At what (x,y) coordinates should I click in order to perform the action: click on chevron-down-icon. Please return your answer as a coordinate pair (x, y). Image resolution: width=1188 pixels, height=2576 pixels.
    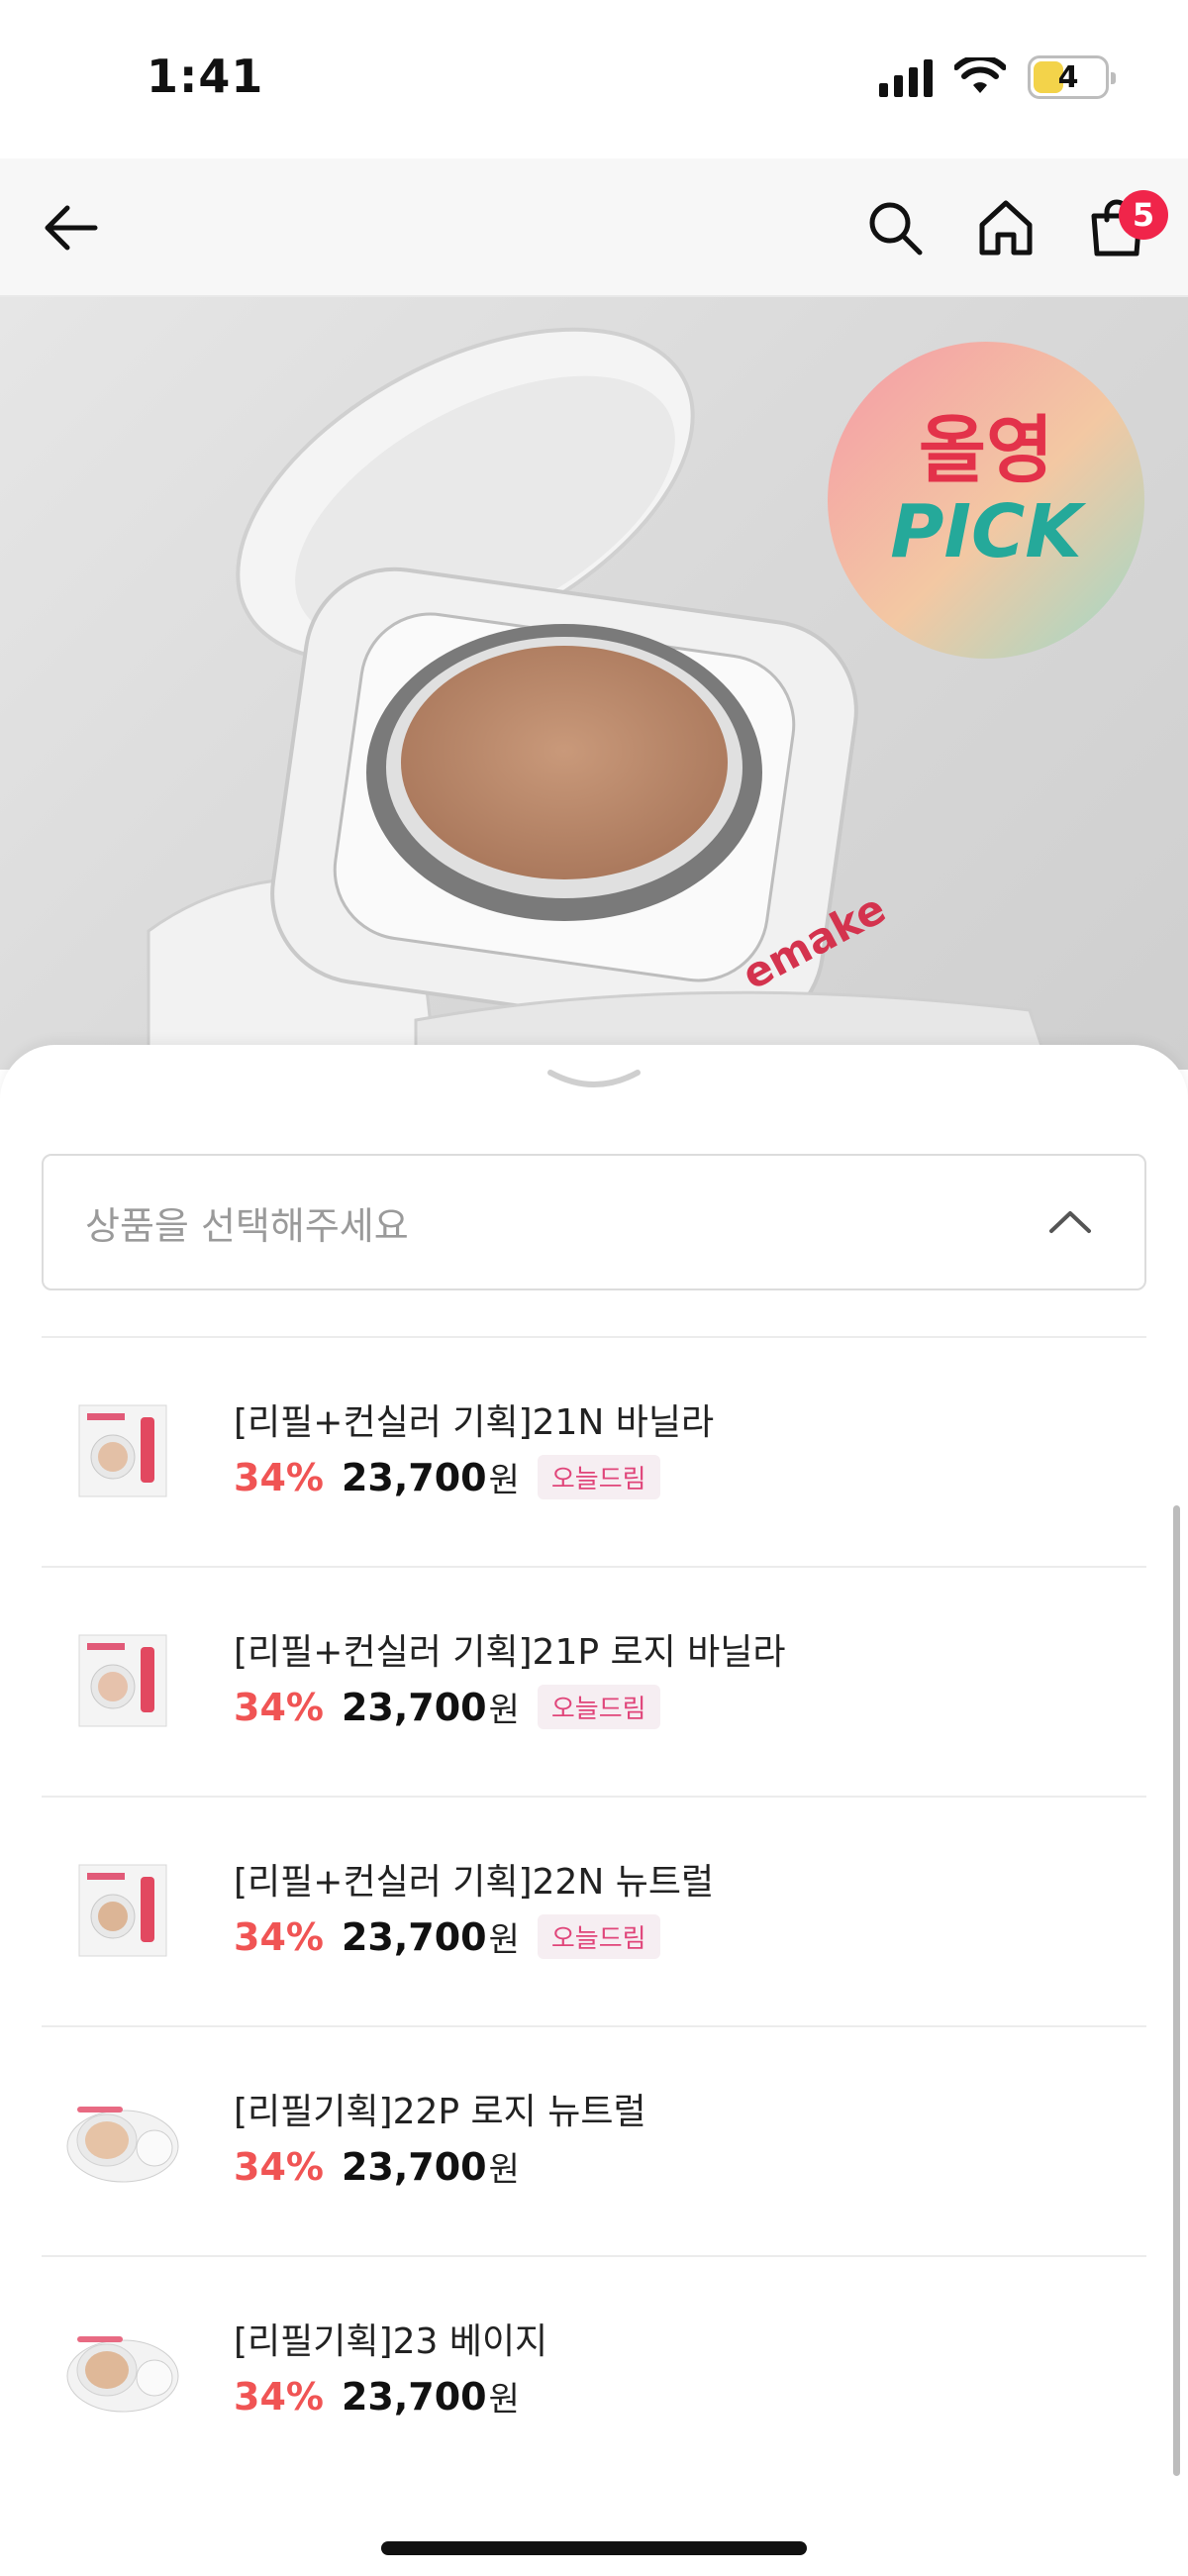
    Looking at the image, I should click on (594, 1078).